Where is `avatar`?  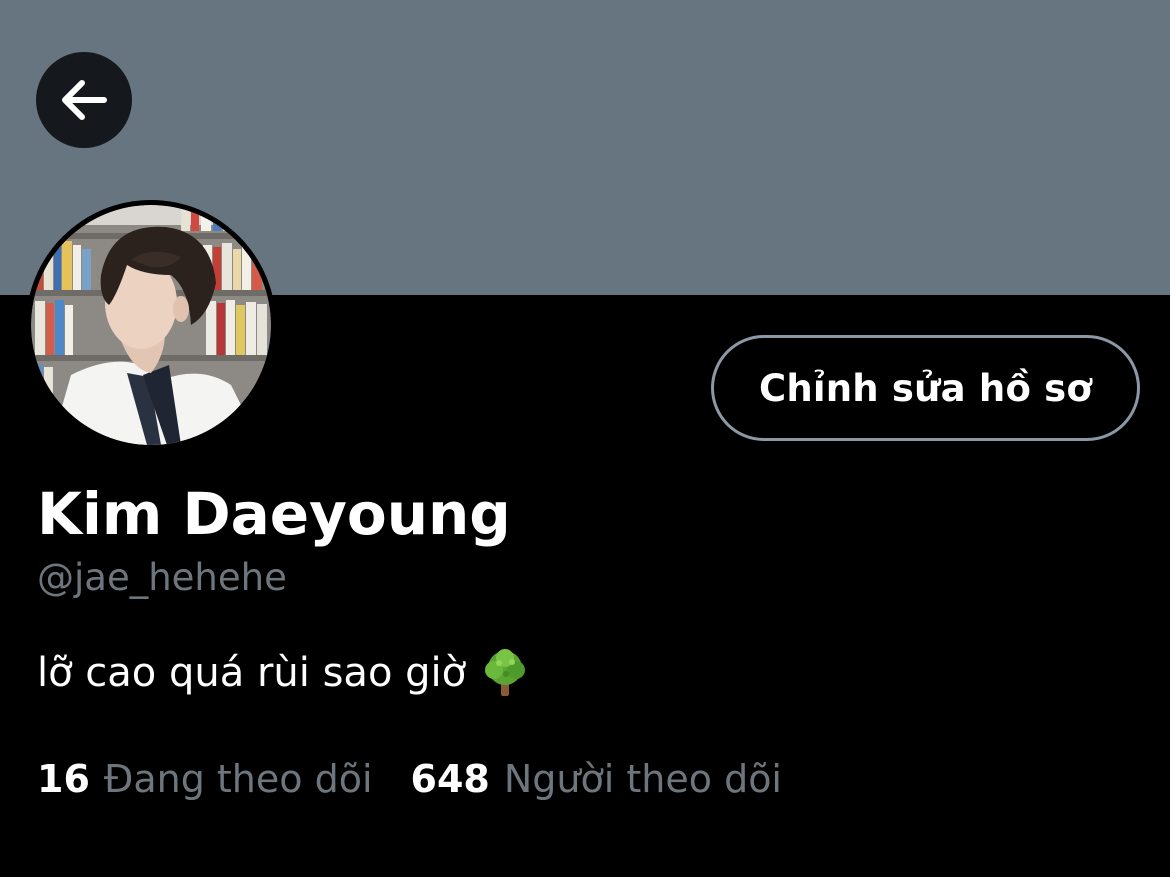
avatar is located at coordinates (151, 325).